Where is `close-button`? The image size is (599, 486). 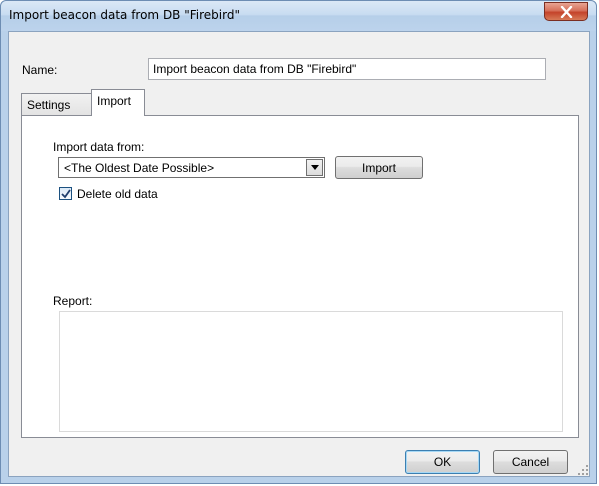 close-button is located at coordinates (566, 11).